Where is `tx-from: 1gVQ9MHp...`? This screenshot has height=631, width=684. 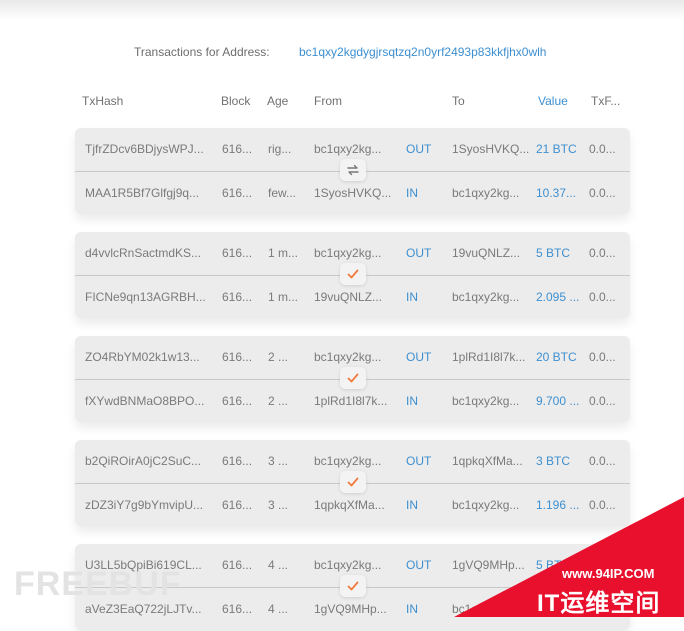 tx-from: 1gVQ9MHp... is located at coordinates (353, 609).